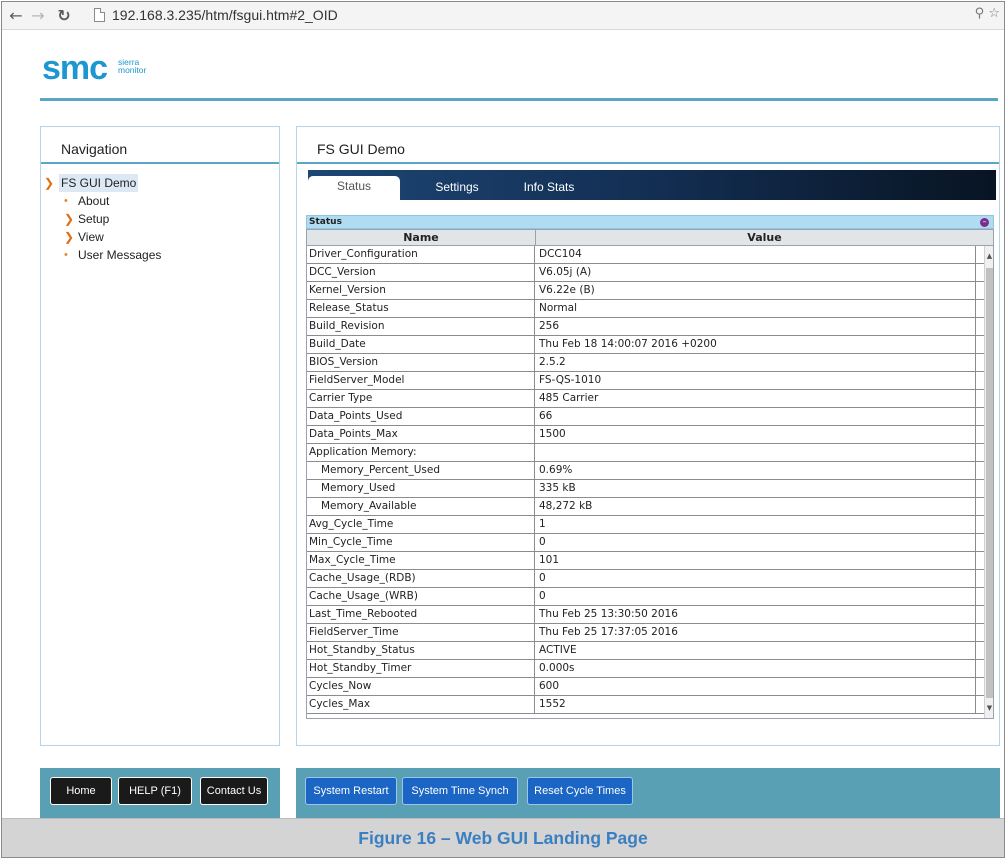  I want to click on cell-value: 0.000s, so click(756, 668).